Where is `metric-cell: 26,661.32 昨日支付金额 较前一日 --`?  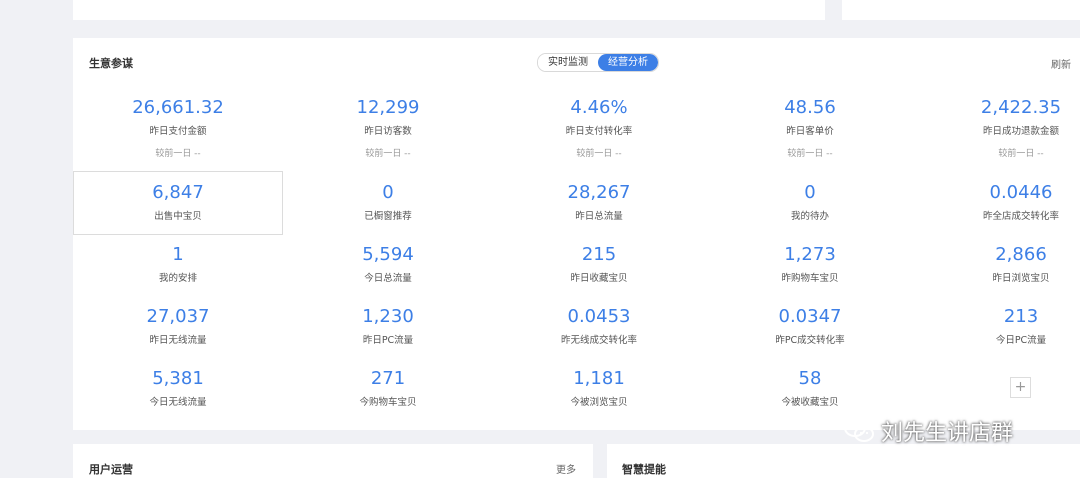
metric-cell: 26,661.32 昨日支付金额 较前一日 -- is located at coordinates (178, 128).